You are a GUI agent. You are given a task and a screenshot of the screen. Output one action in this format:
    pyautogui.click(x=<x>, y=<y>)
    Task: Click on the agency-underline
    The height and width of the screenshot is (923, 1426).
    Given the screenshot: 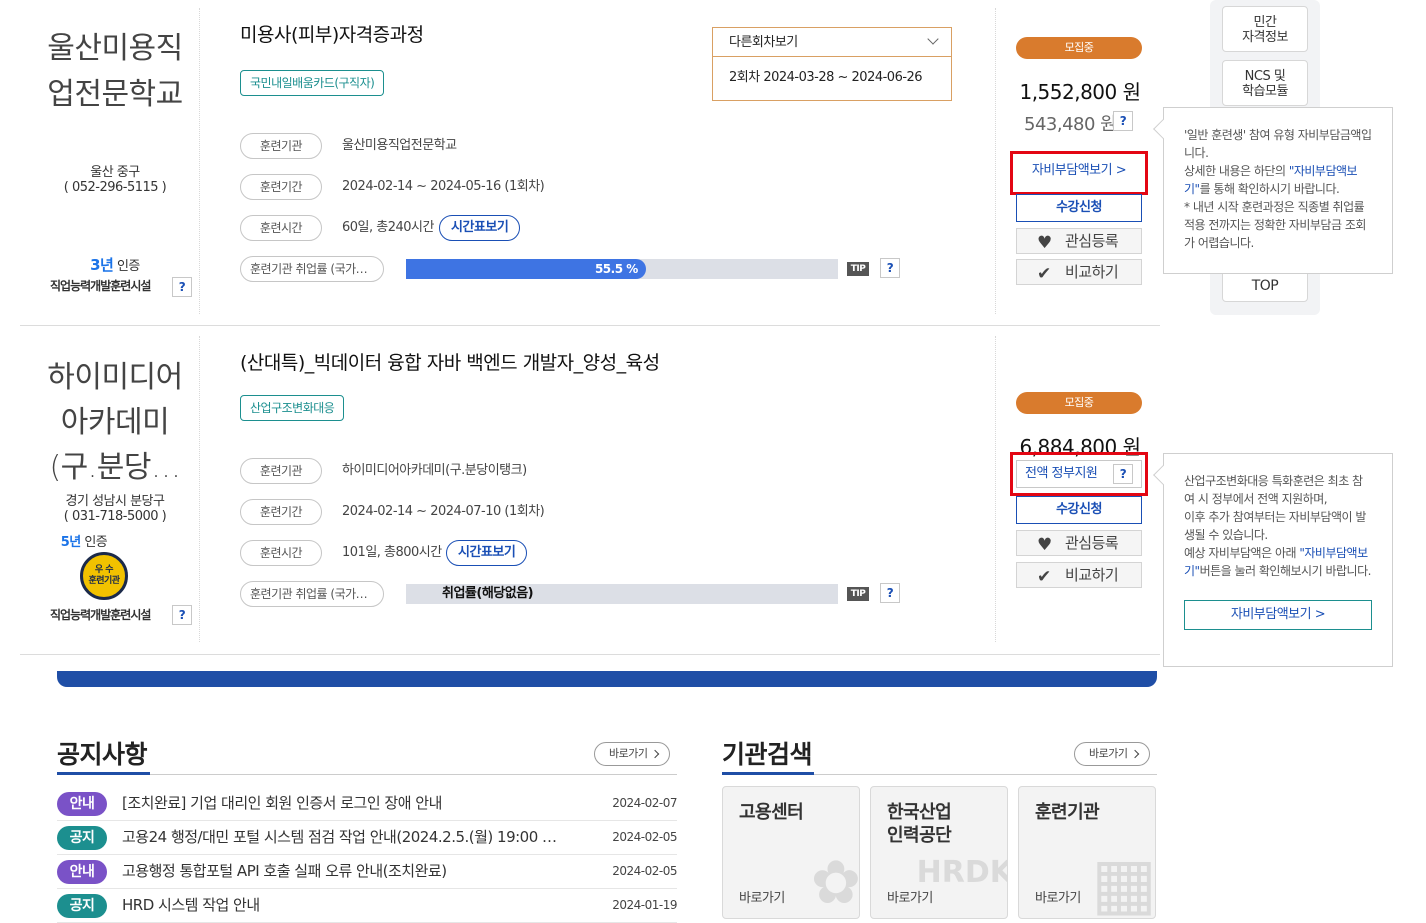 What is the action you would take?
    pyautogui.click(x=768, y=773)
    